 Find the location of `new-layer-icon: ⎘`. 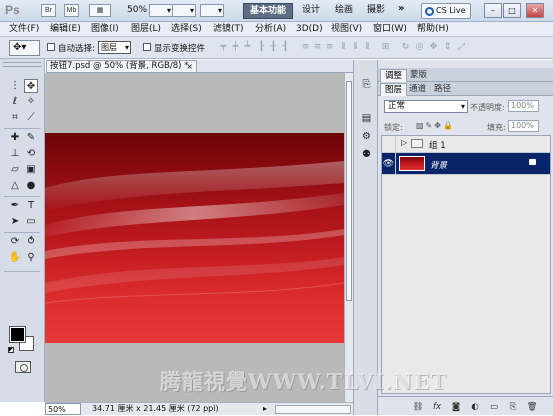

new-layer-icon: ⎘ is located at coordinates (513, 407).